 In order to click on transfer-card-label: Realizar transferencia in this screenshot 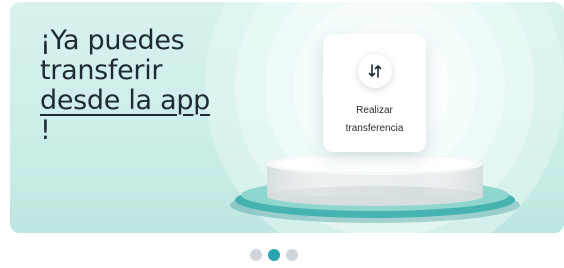, I will do `click(375, 120)`.